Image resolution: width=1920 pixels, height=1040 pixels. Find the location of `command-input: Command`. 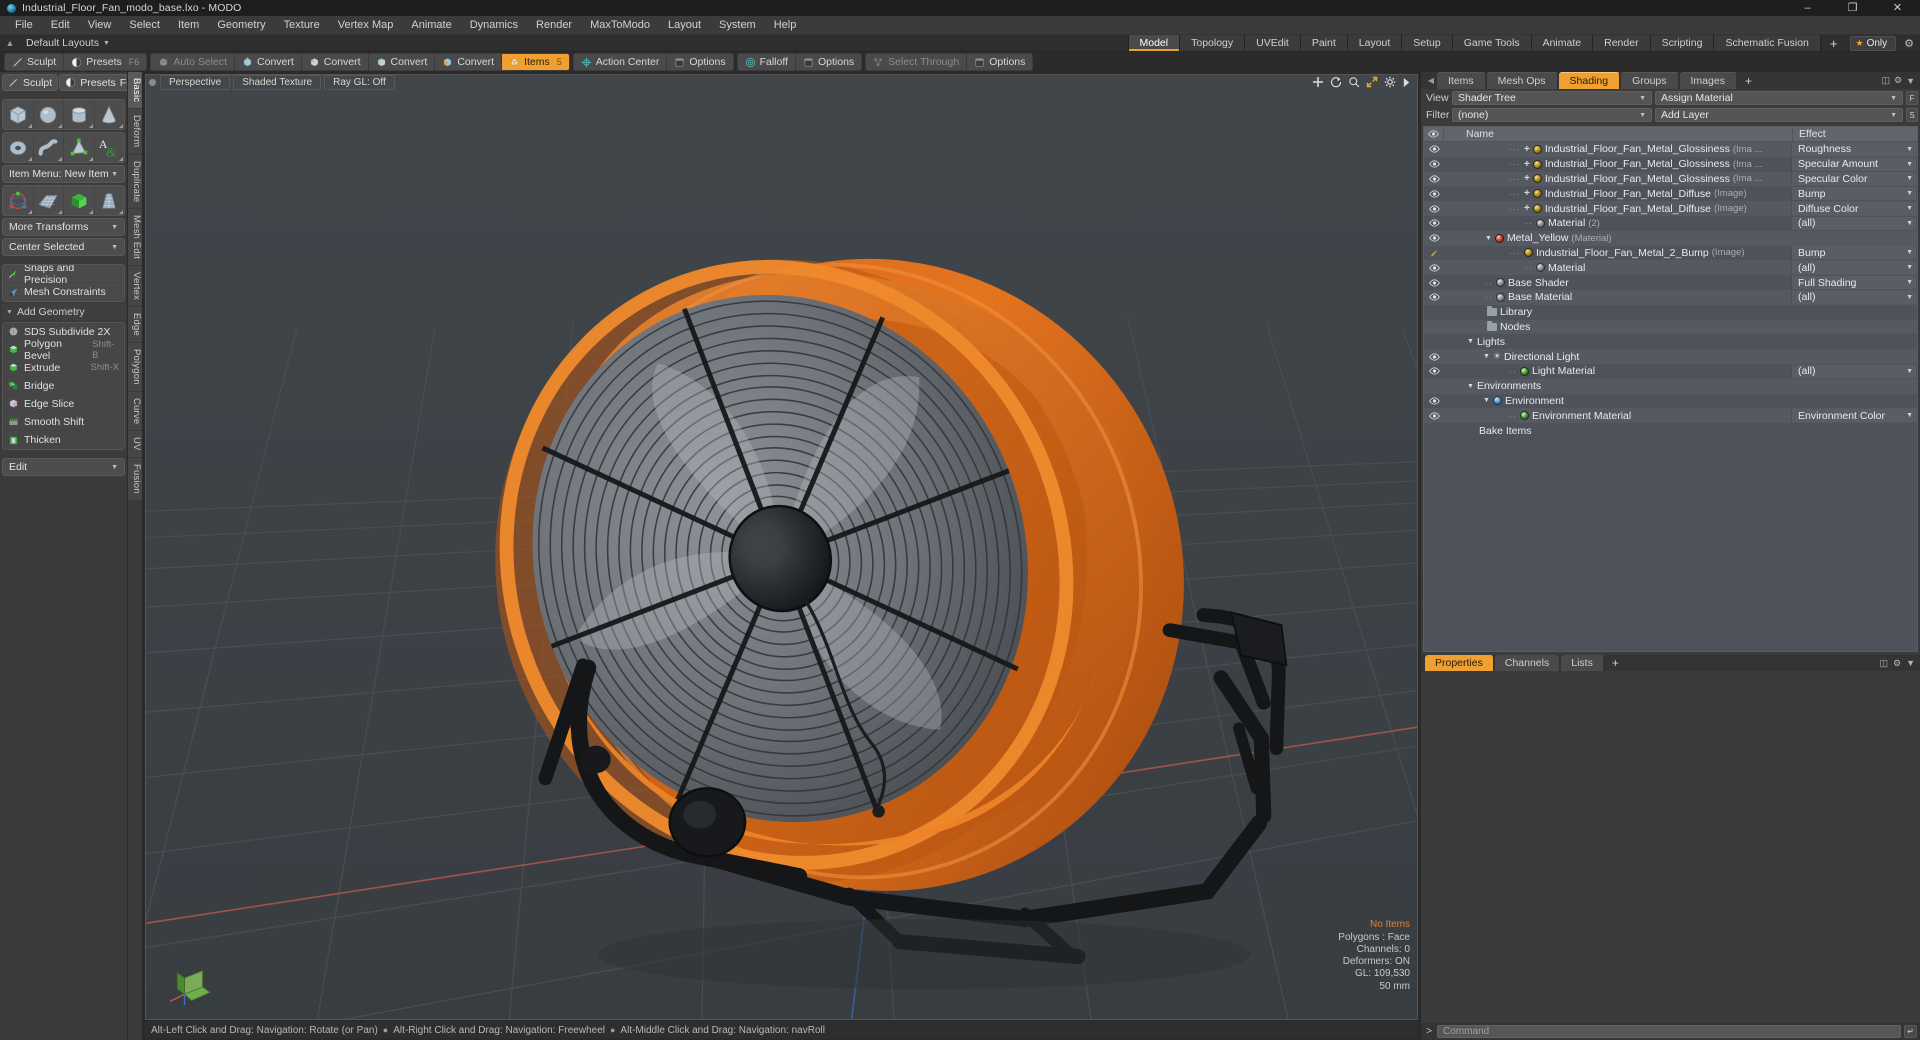

command-input: Command is located at coordinates (1669, 1031).